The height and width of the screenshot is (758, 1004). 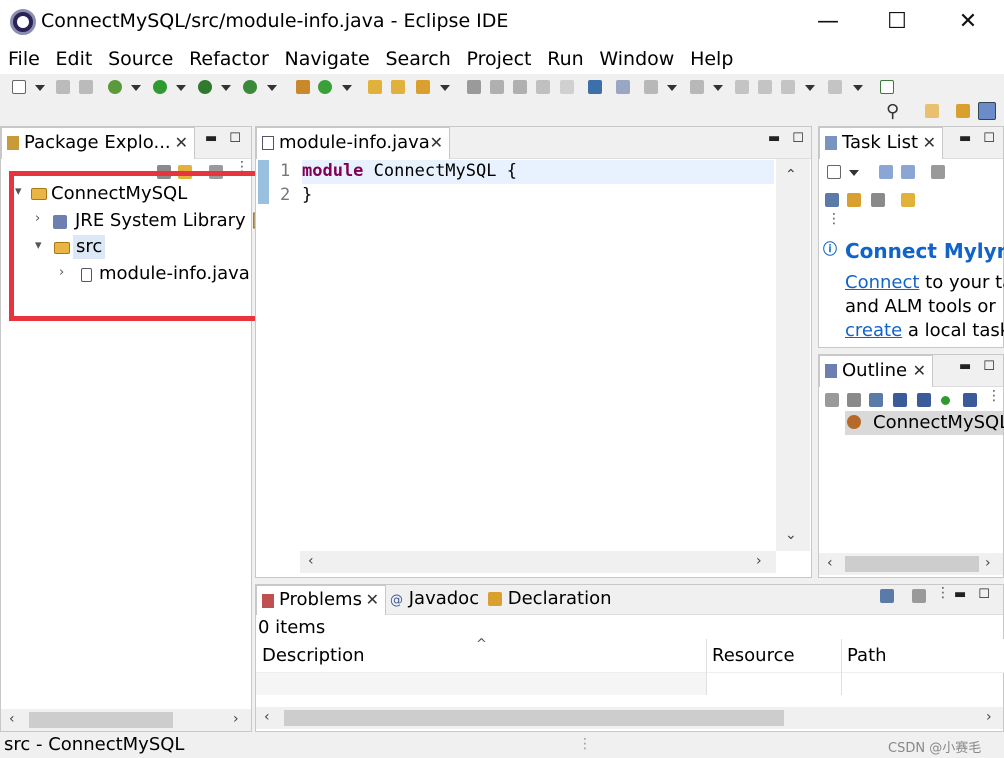 I want to click on column-description: Description, so click(x=313, y=655).